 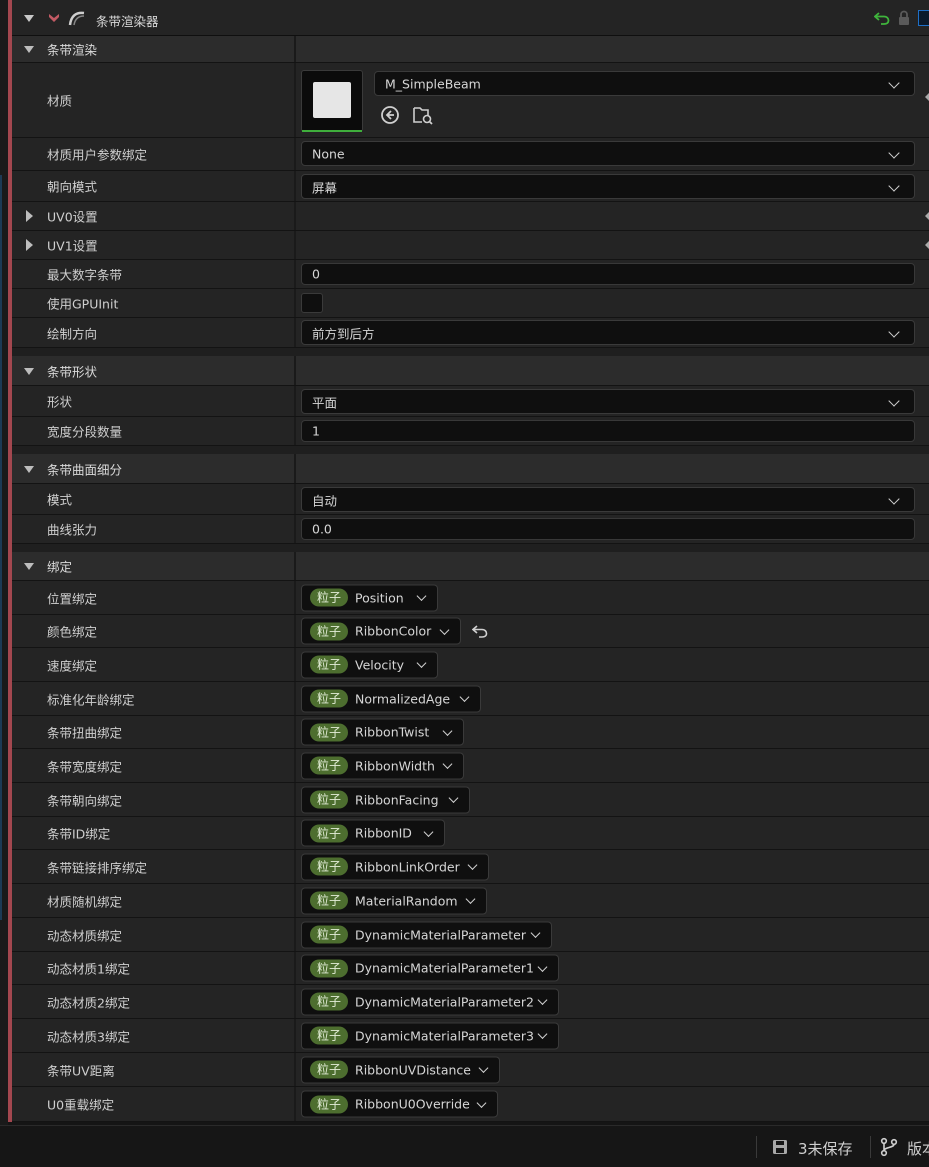 I want to click on property-width-segments: 宽度分段数量 1, so click(x=470, y=431).